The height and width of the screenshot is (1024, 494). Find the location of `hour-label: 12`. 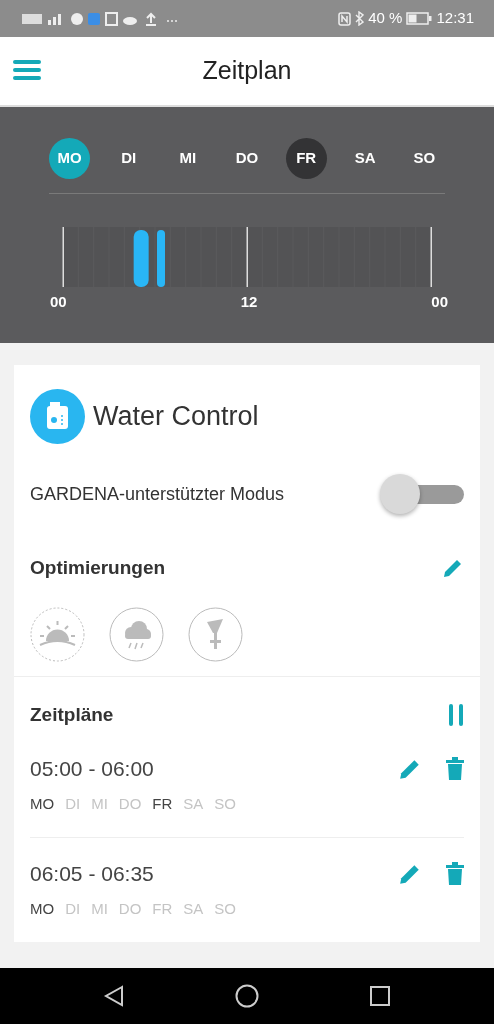

hour-label: 12 is located at coordinates (249, 302).